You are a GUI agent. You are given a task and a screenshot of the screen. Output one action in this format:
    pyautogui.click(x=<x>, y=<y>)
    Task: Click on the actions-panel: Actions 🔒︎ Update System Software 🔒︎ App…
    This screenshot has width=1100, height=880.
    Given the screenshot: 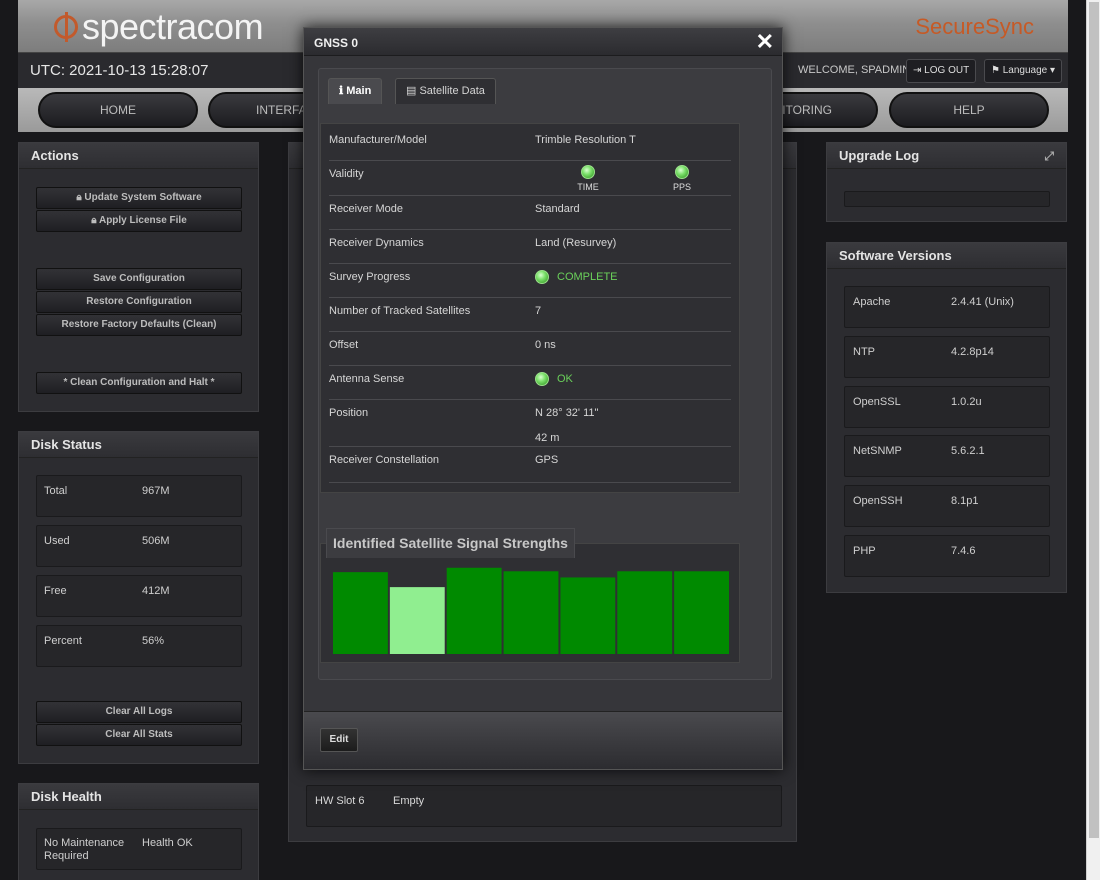 What is the action you would take?
    pyautogui.click(x=138, y=277)
    